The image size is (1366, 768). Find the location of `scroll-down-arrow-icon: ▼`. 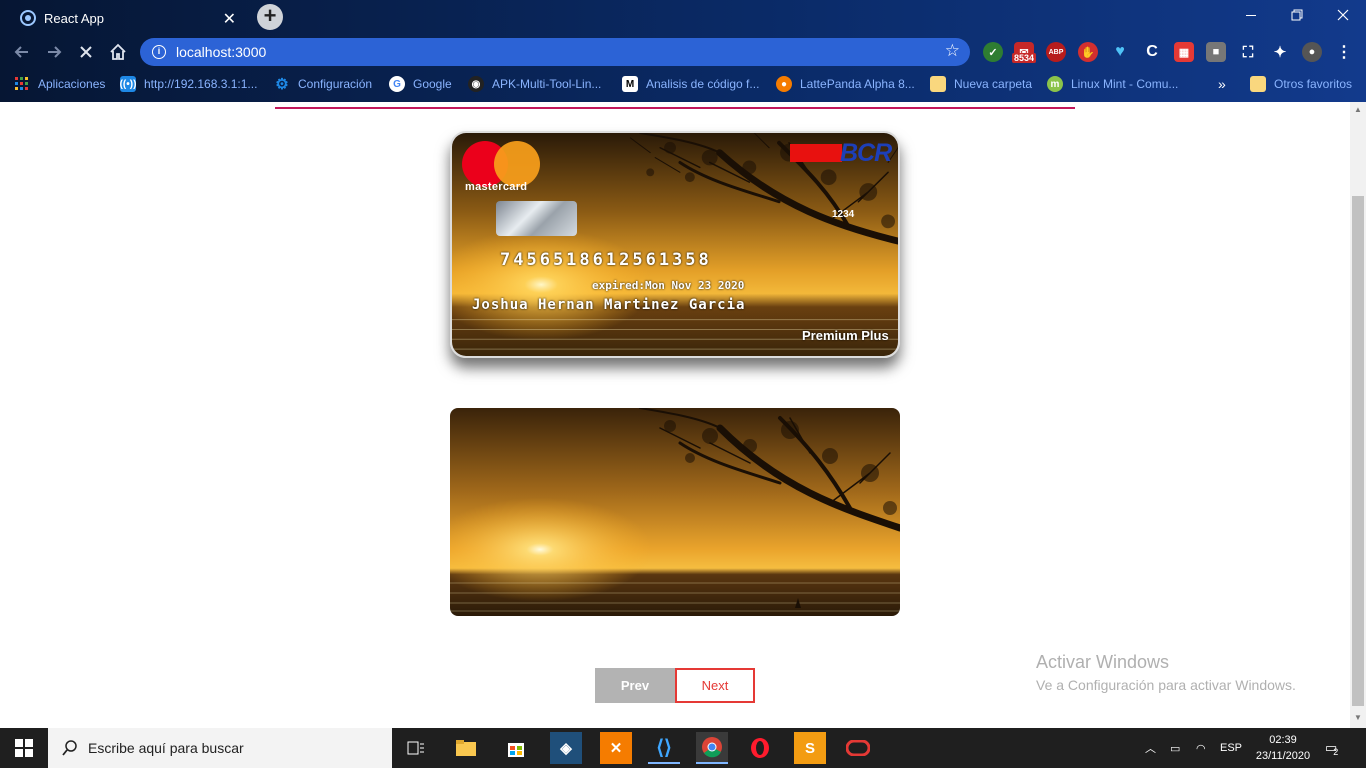

scroll-down-arrow-icon: ▼ is located at coordinates (1358, 718).